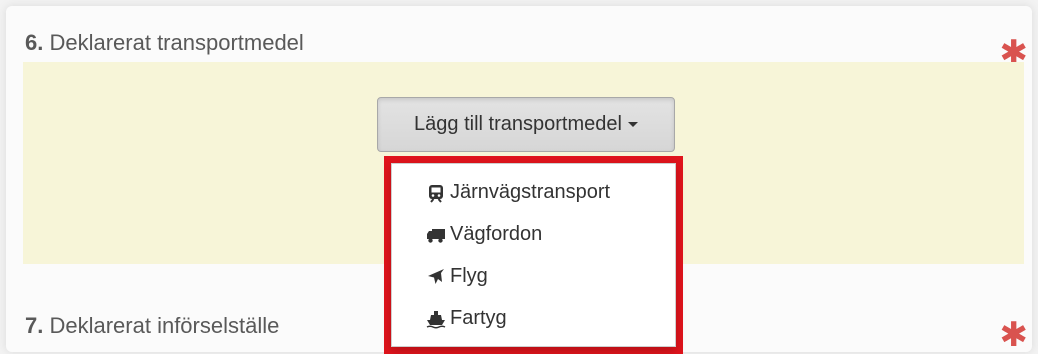  I want to click on menu-item-label: Vägfordon, so click(496, 234).